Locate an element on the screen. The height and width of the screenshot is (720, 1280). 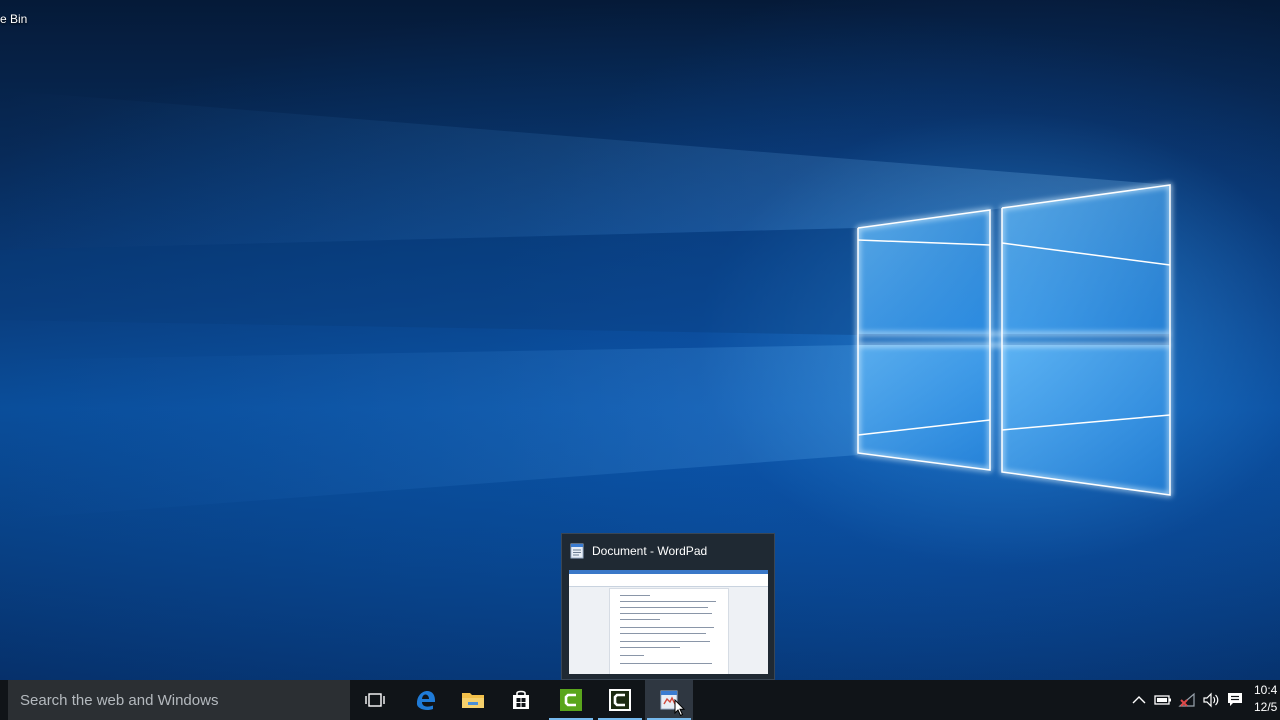
thumbnail-ribbon is located at coordinates (668, 578).